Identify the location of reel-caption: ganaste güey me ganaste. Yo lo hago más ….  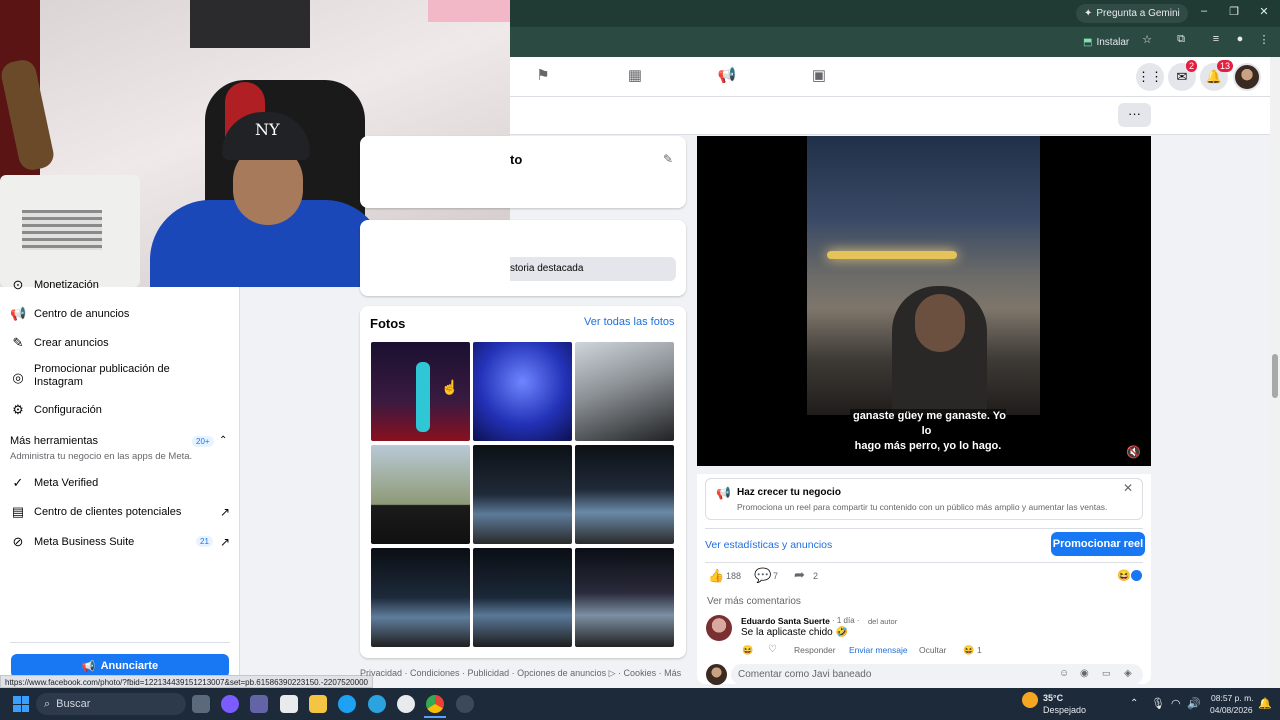
(928, 431).